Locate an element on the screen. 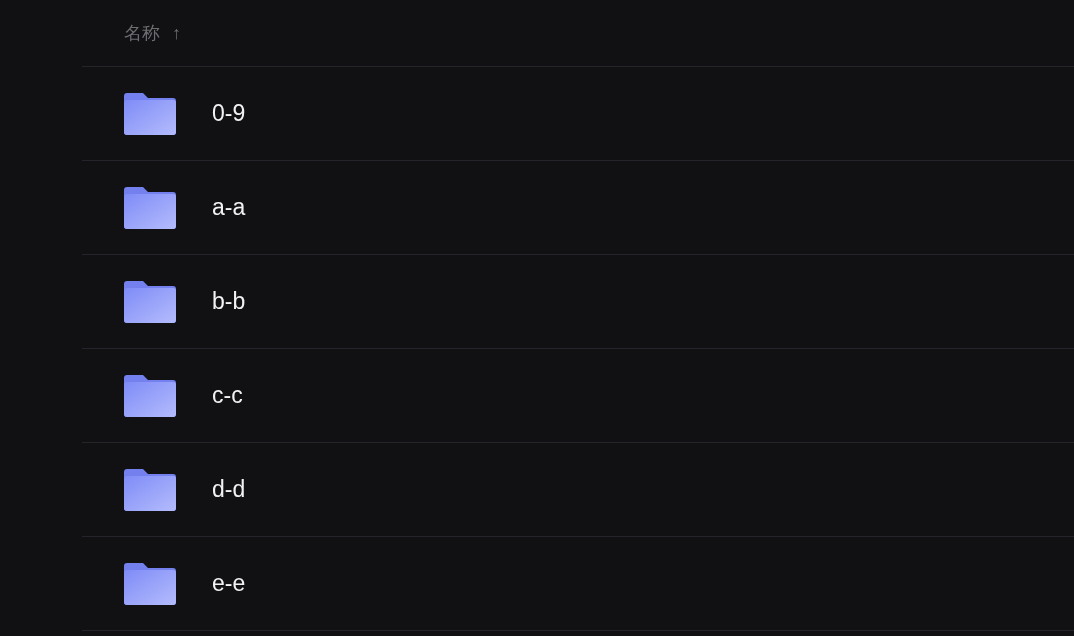 This screenshot has height=636, width=1074. folder-name: c-c is located at coordinates (227, 395).